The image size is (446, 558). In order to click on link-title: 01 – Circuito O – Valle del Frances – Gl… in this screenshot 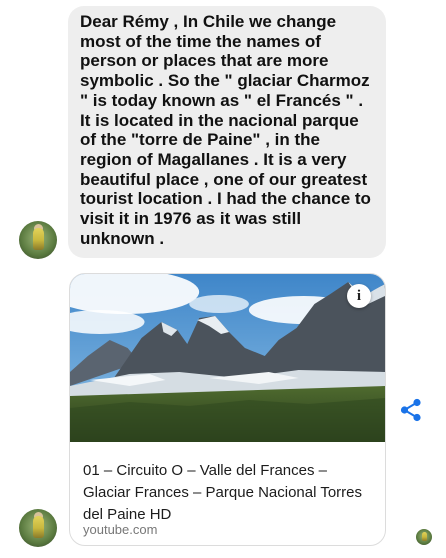, I will do `click(229, 493)`.